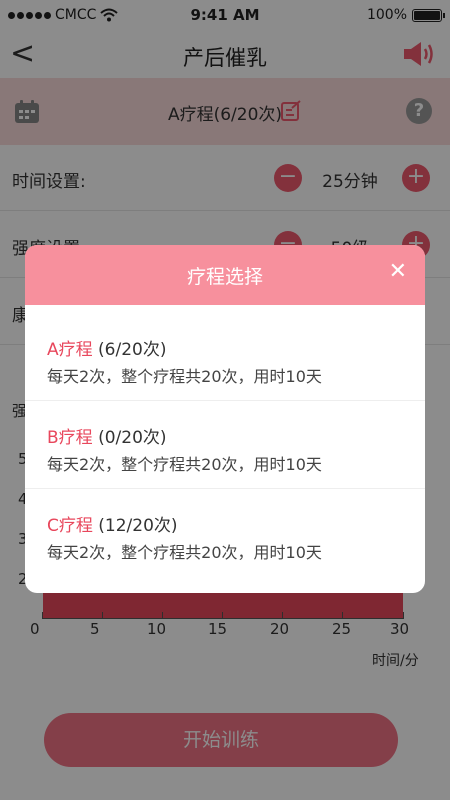 This screenshot has width=450, height=800. I want to click on course-option-count: (0/20次), so click(129, 438).